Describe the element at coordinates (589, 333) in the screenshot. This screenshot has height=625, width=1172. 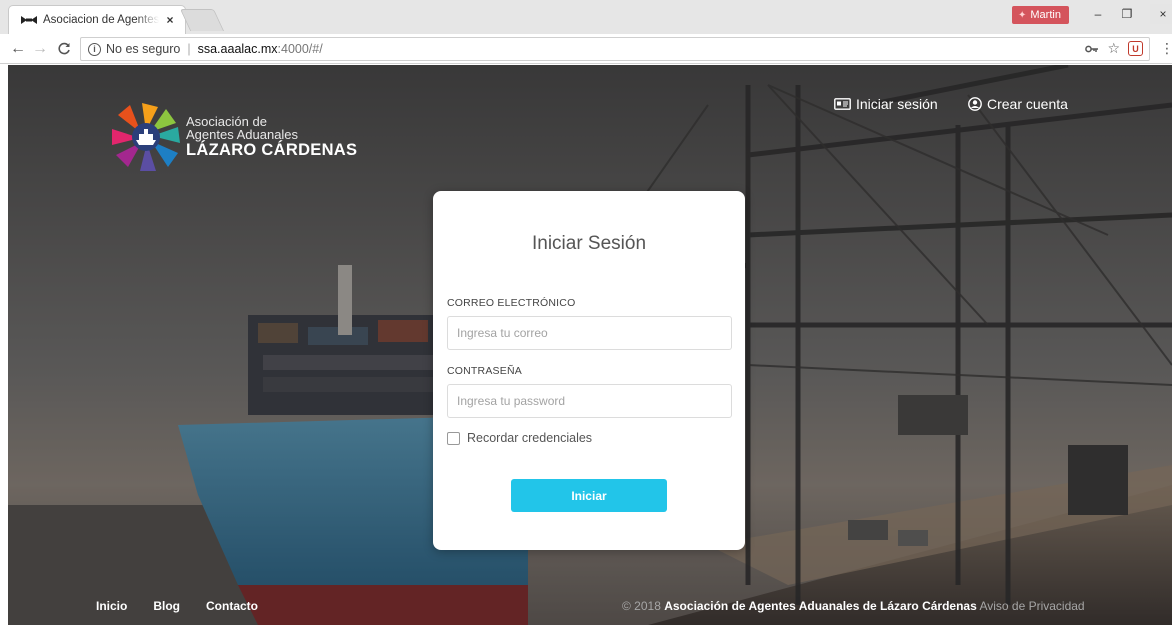
I see `email-input` at that location.